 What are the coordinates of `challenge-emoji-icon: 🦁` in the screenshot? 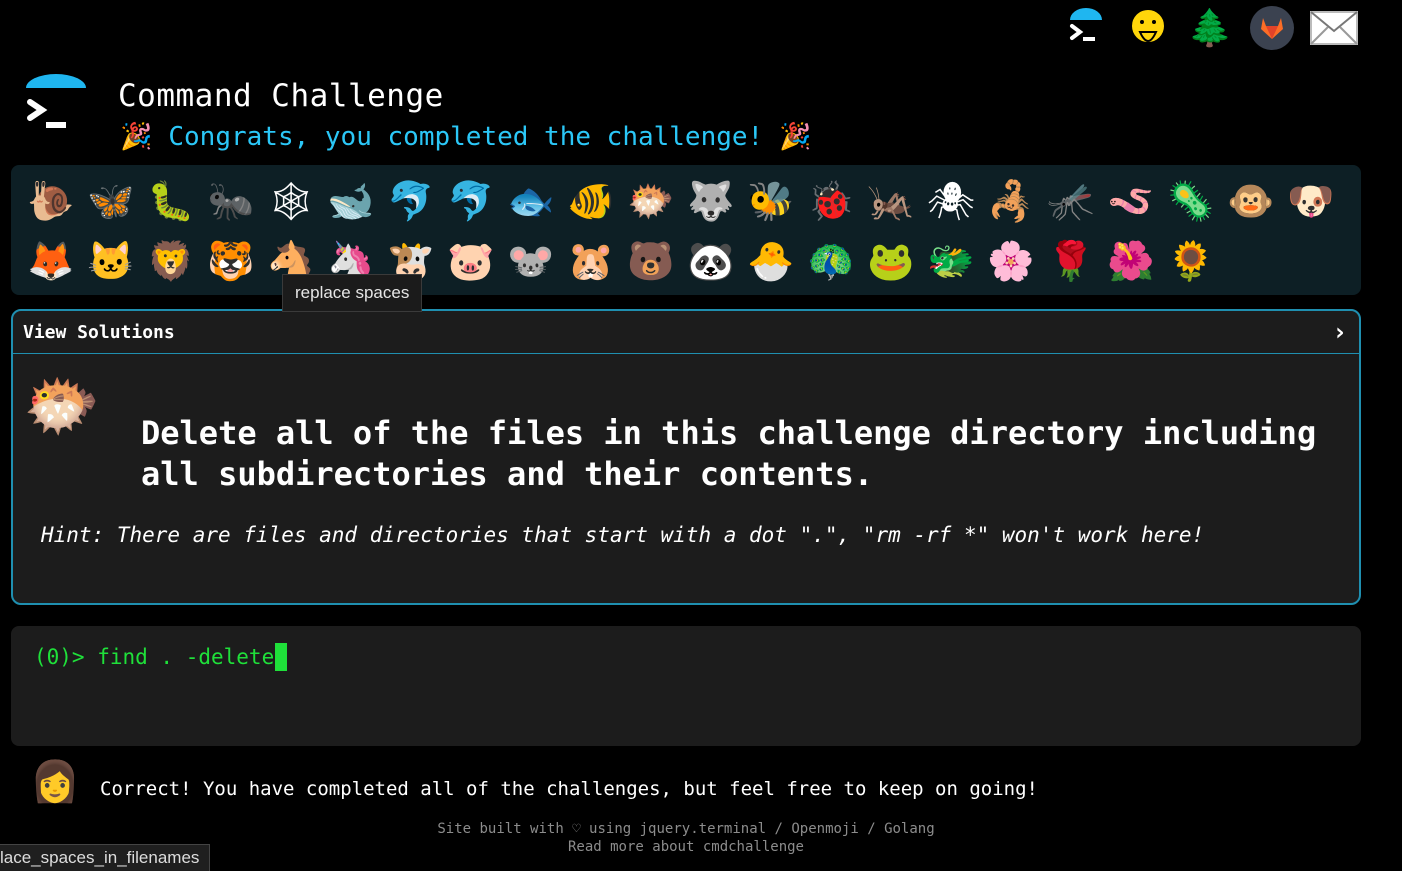 It's located at (171, 261).